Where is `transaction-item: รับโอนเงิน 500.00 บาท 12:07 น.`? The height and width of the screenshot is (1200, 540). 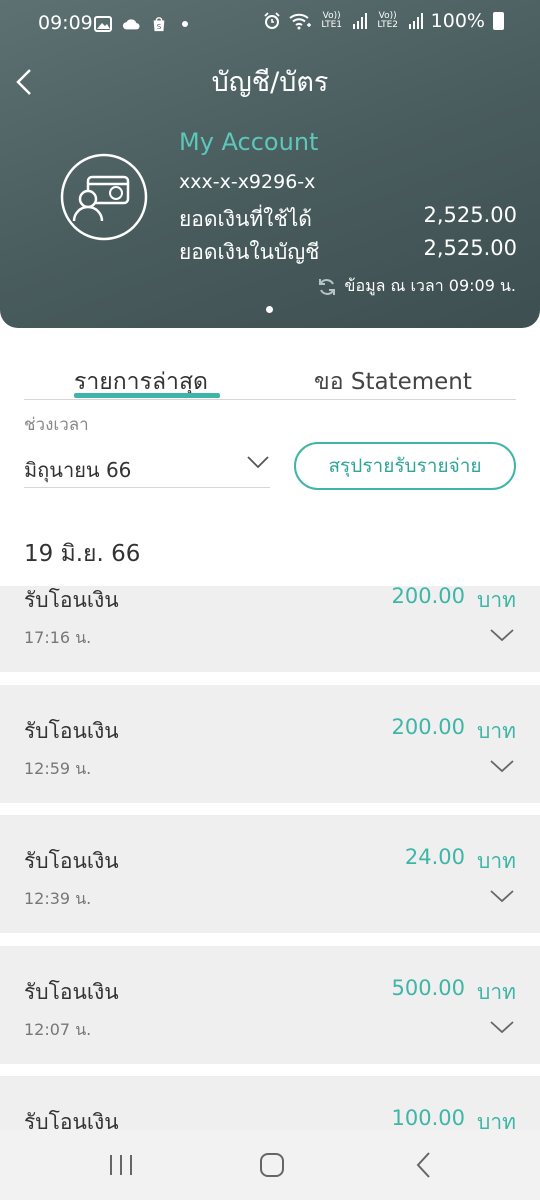
transaction-item: รับโอนเงิน 500.00 บาท 12:07 น. is located at coordinates (270, 1005).